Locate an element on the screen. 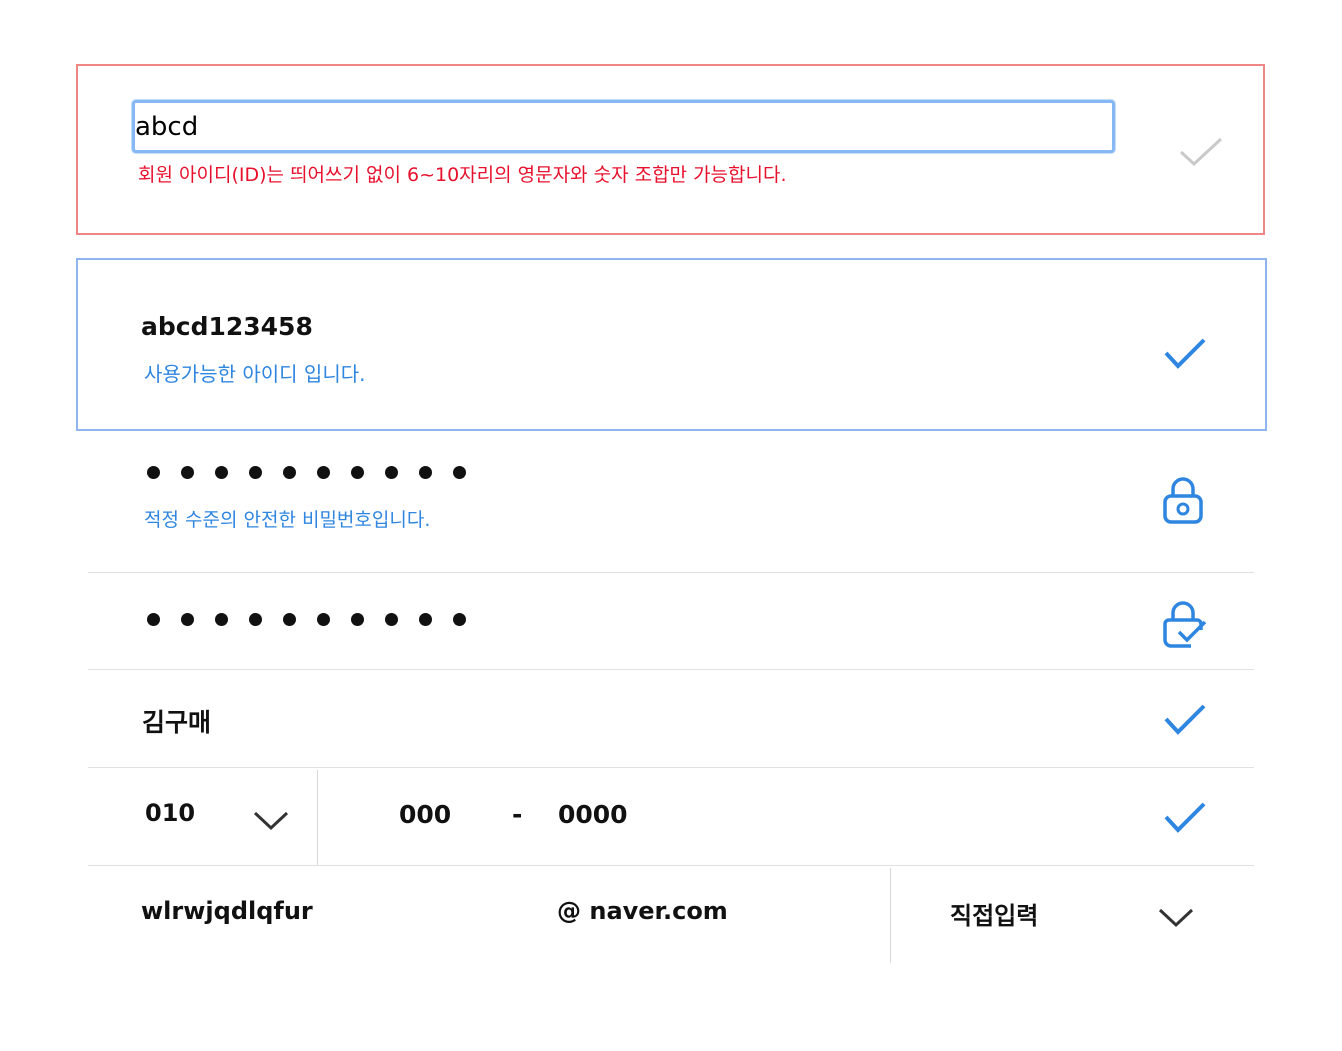 This screenshot has height=1051, width=1342. id-input is located at coordinates (623, 126).